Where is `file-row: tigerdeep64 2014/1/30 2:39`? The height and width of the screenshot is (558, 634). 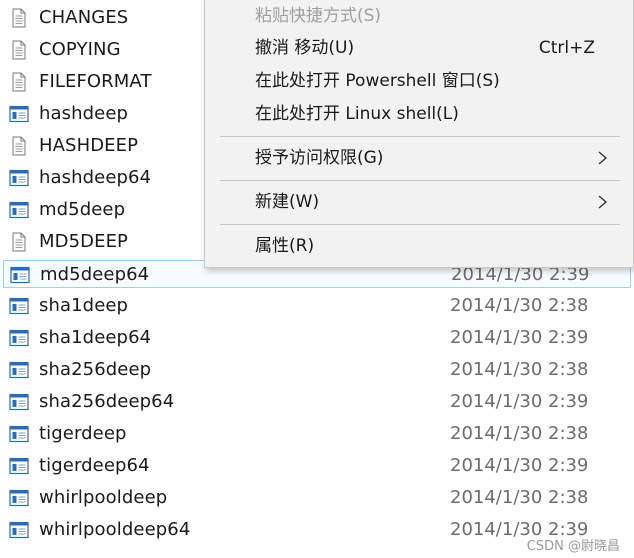
file-row: tigerdeep64 2014/1/30 2:39 is located at coordinates (317, 466).